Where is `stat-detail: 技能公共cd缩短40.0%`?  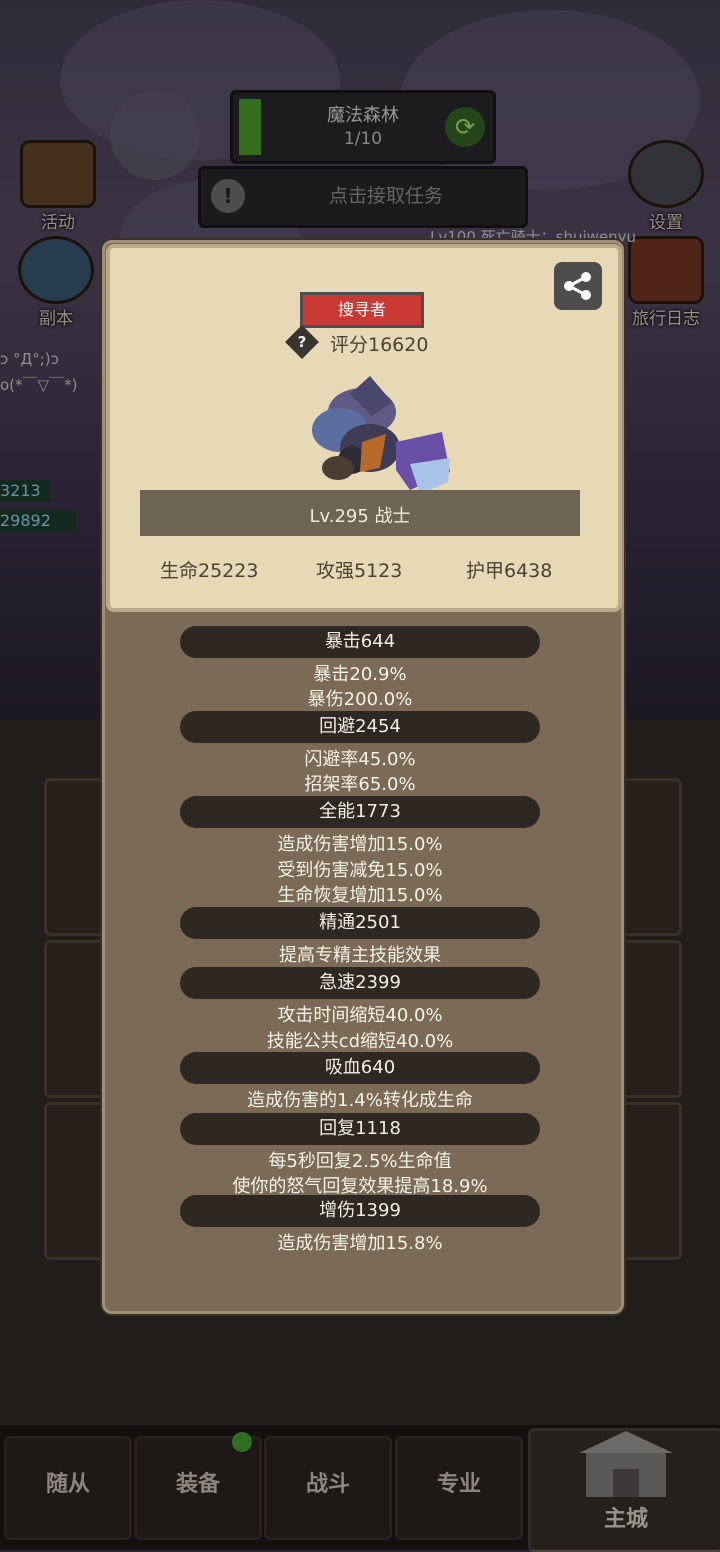 stat-detail: 技能公共cd缩短40.0% is located at coordinates (360, 1041).